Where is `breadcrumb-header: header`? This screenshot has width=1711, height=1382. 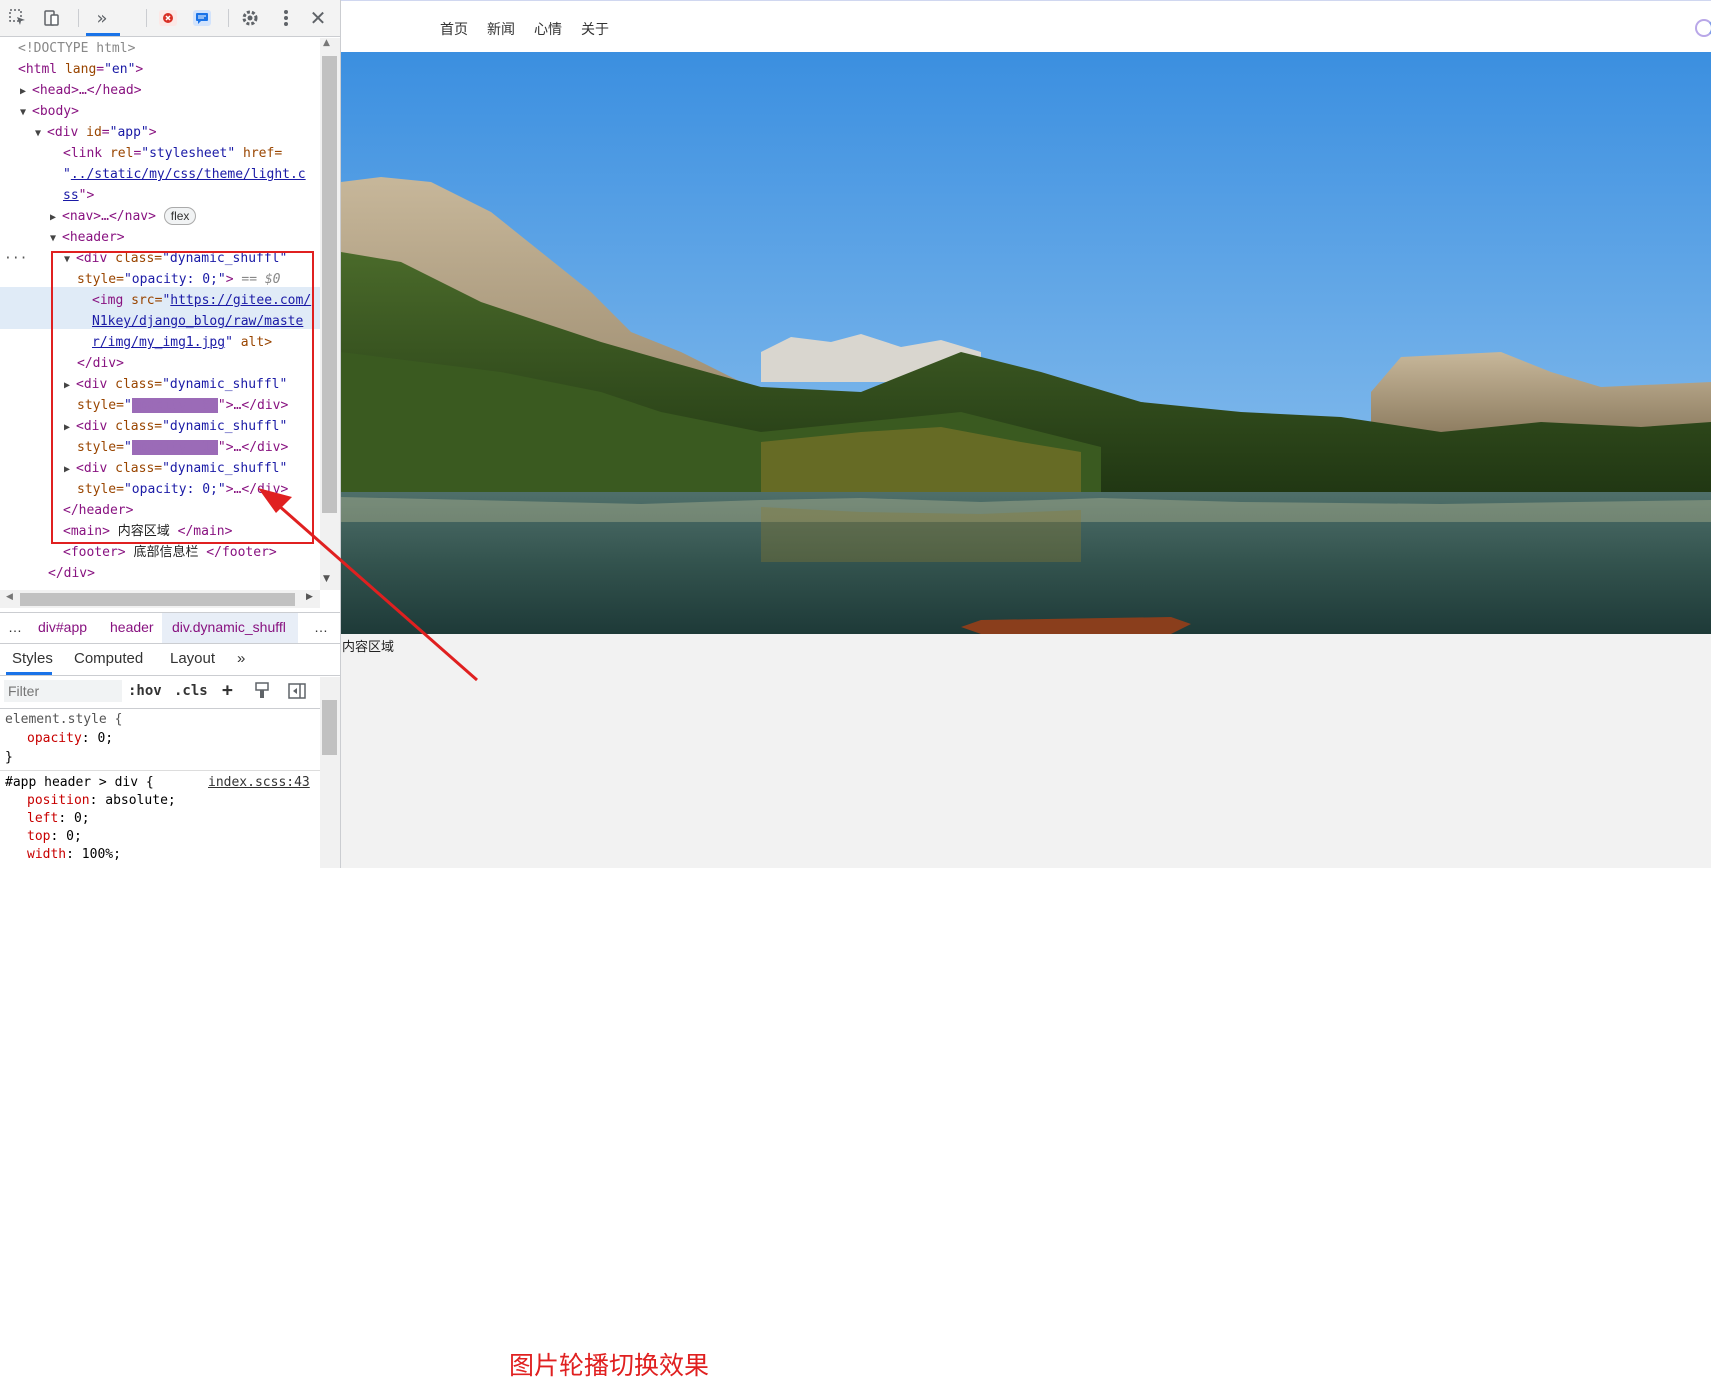
breadcrumb-header: header is located at coordinates (132, 627).